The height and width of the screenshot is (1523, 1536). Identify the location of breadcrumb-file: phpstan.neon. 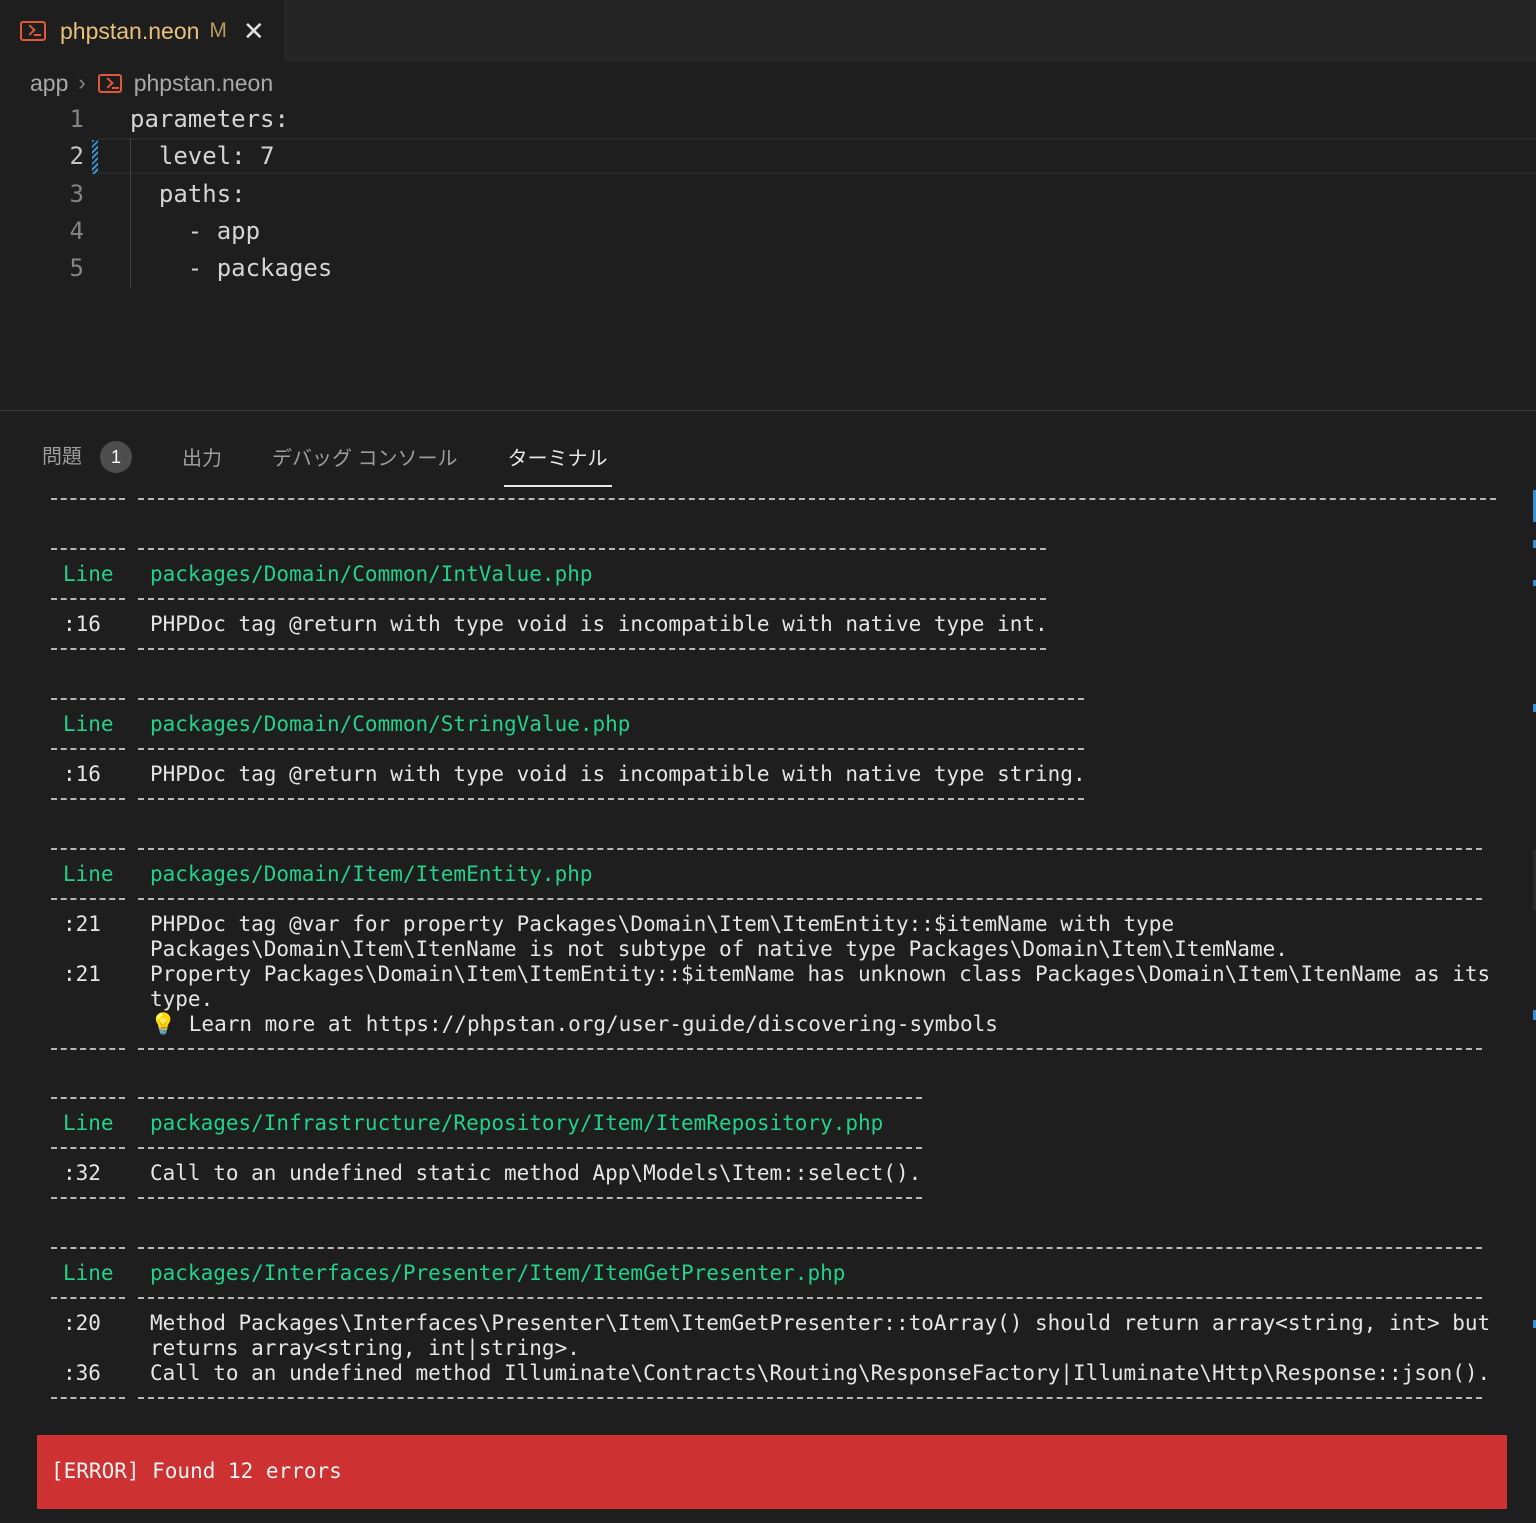
(203, 83).